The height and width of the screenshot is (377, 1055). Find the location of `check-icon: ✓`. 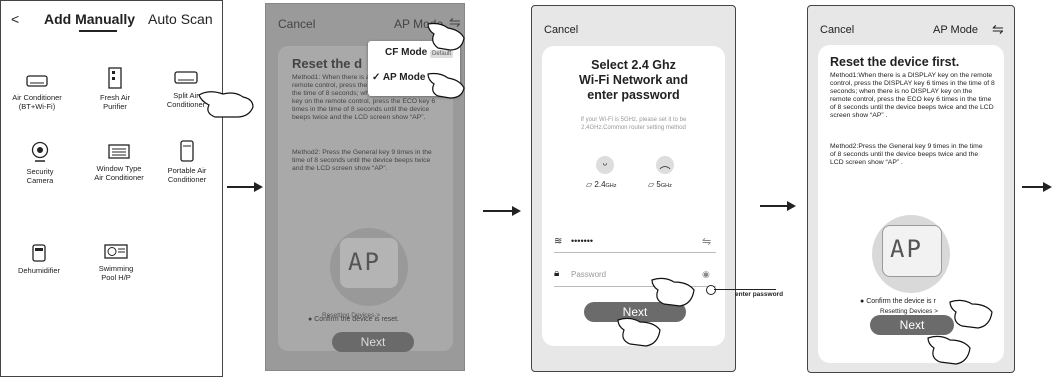

check-icon: ✓ is located at coordinates (376, 77).